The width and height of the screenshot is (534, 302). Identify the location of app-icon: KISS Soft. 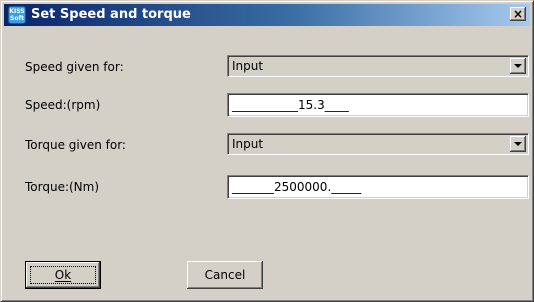
(17, 15).